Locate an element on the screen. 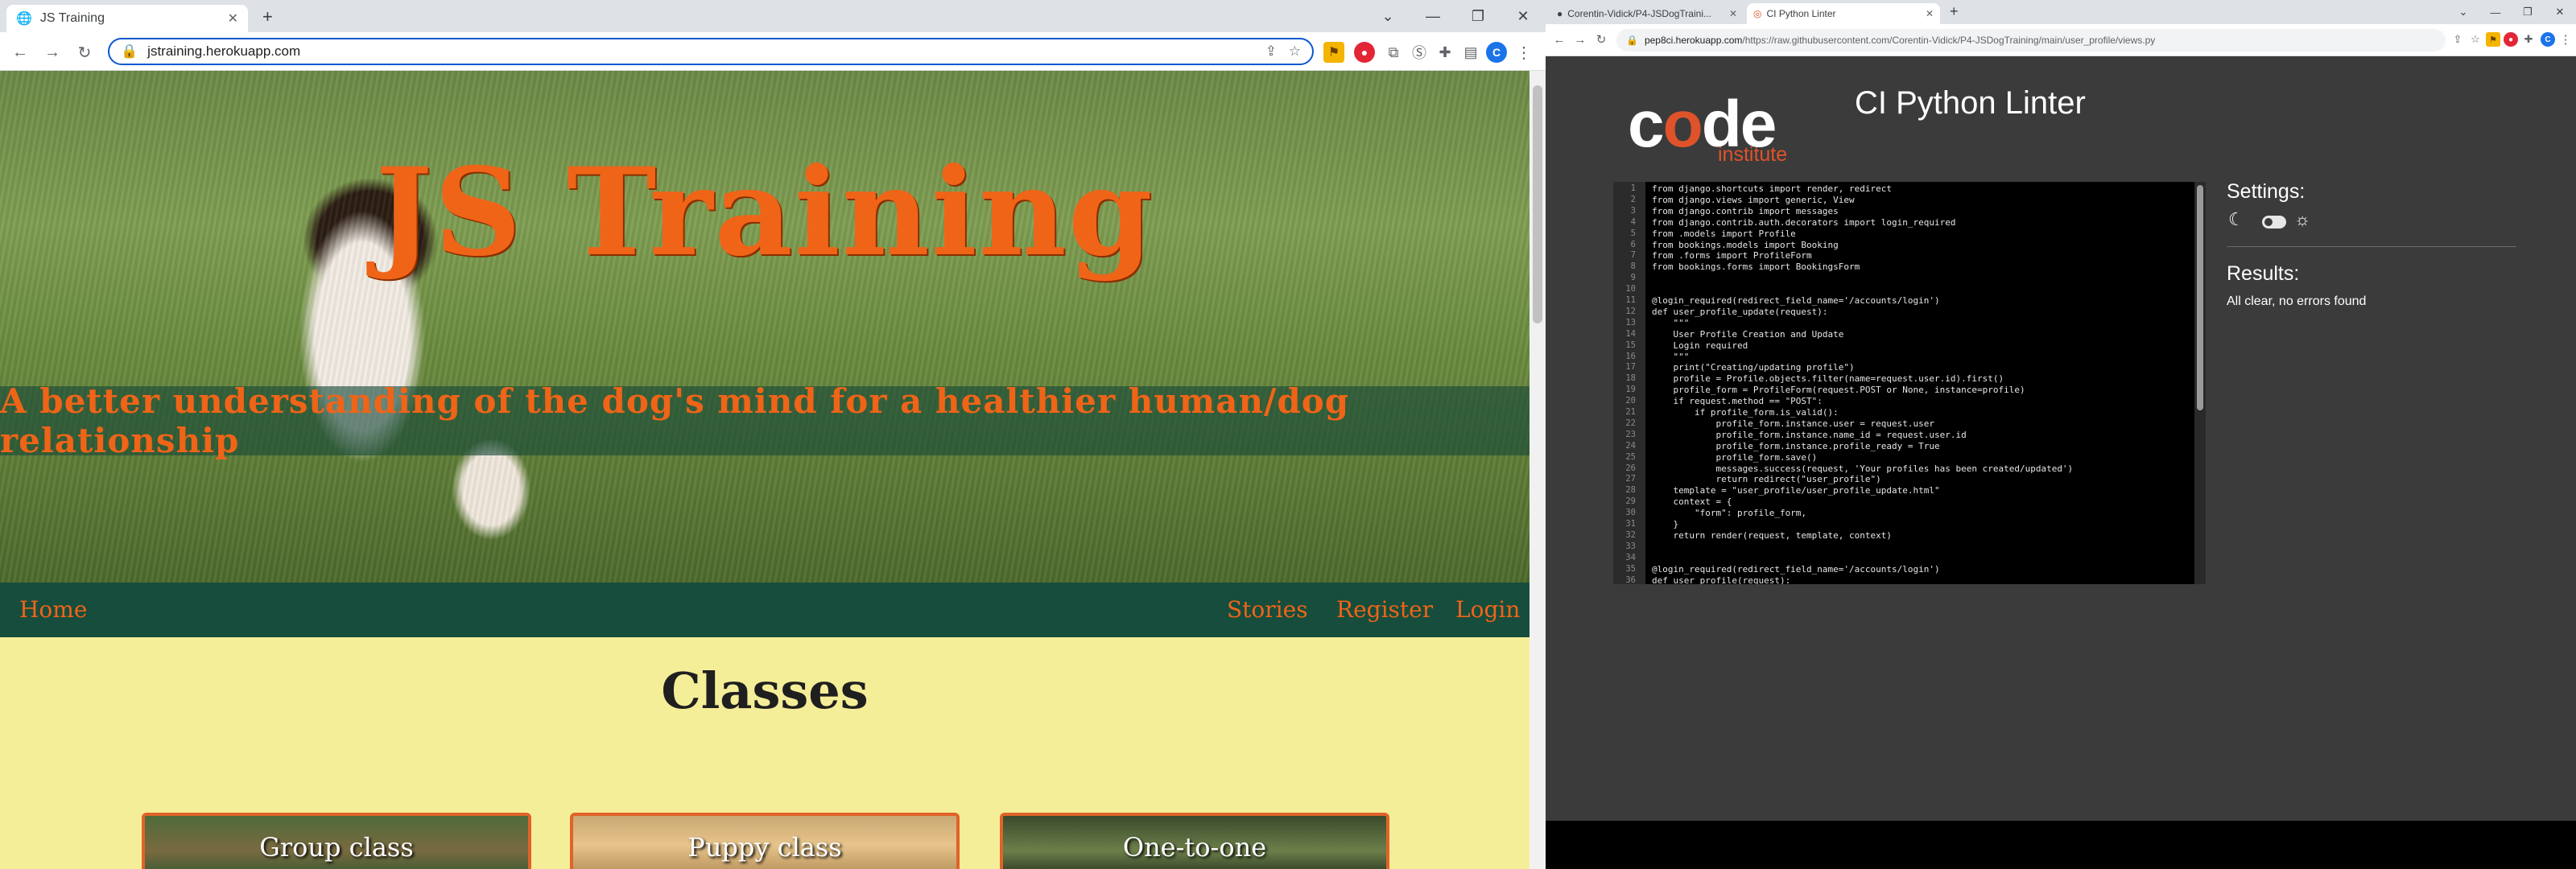 Image resolution: width=2576 pixels, height=869 pixels. moon-icon: ☾ is located at coordinates (2236, 219).